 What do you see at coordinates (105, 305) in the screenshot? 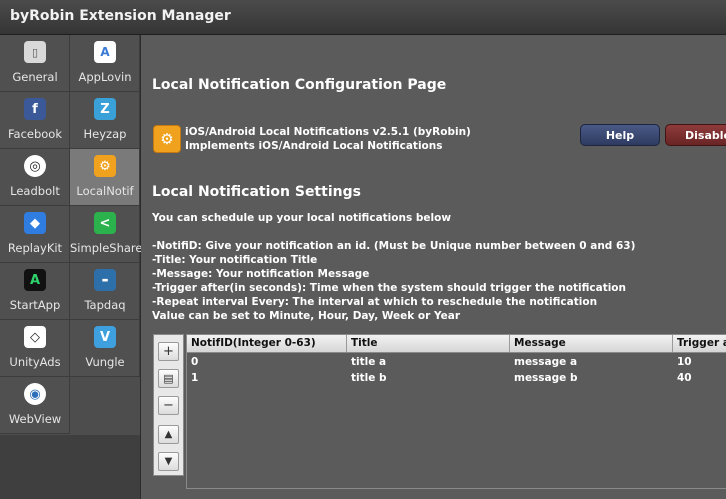
I see `sidebar-item-label: Tapdaq` at bounding box center [105, 305].